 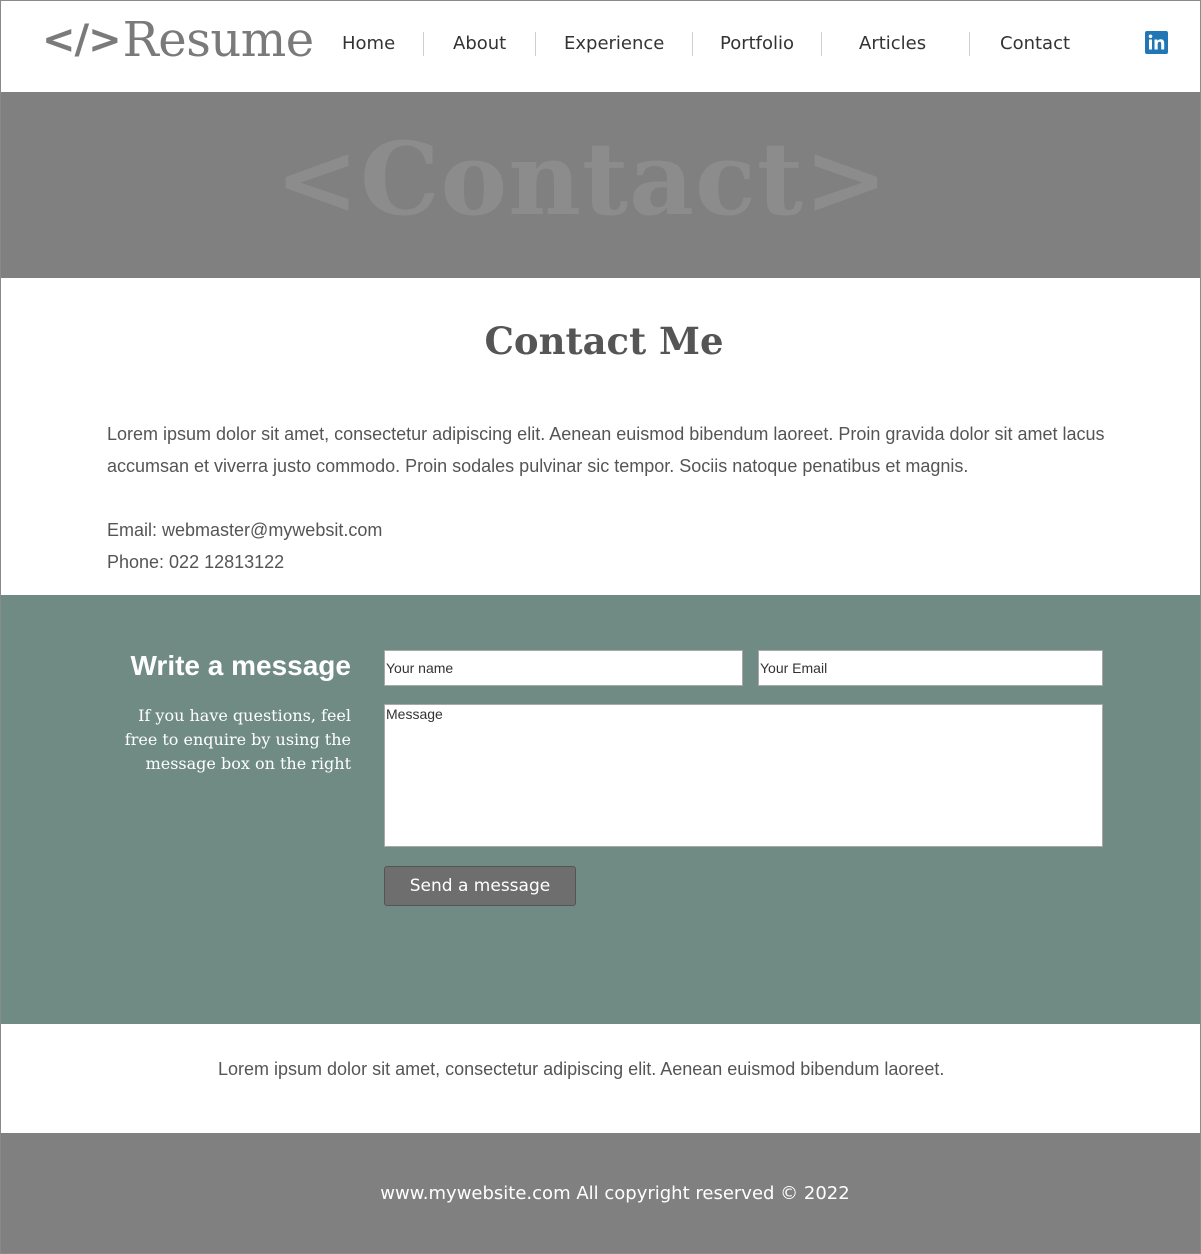 I want to click on send-message-button: Send a message, so click(x=480, y=886).